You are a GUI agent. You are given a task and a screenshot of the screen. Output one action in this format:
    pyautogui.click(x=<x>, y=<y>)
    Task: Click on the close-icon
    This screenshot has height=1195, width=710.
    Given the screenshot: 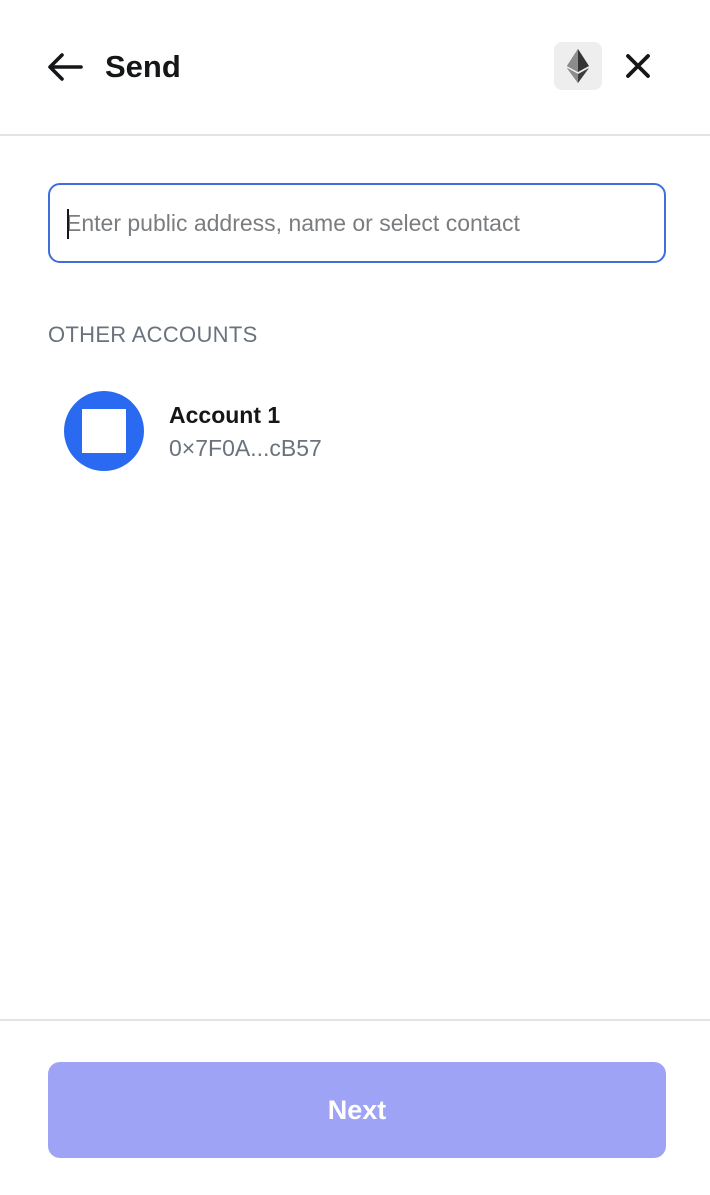 What is the action you would take?
    pyautogui.click(x=638, y=66)
    